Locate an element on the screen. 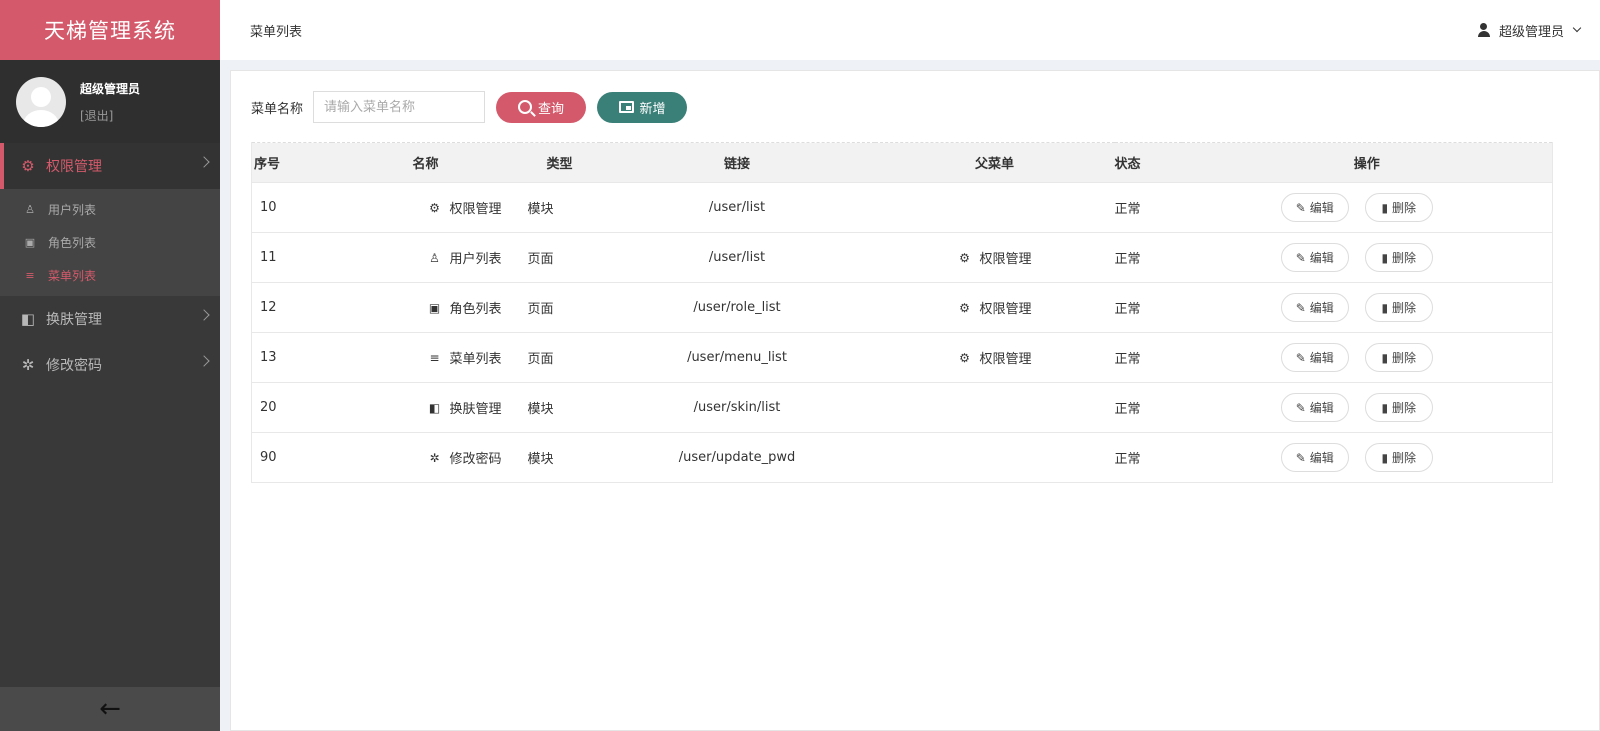 The width and height of the screenshot is (1600, 731). query-button: 查询 is located at coordinates (541, 107).